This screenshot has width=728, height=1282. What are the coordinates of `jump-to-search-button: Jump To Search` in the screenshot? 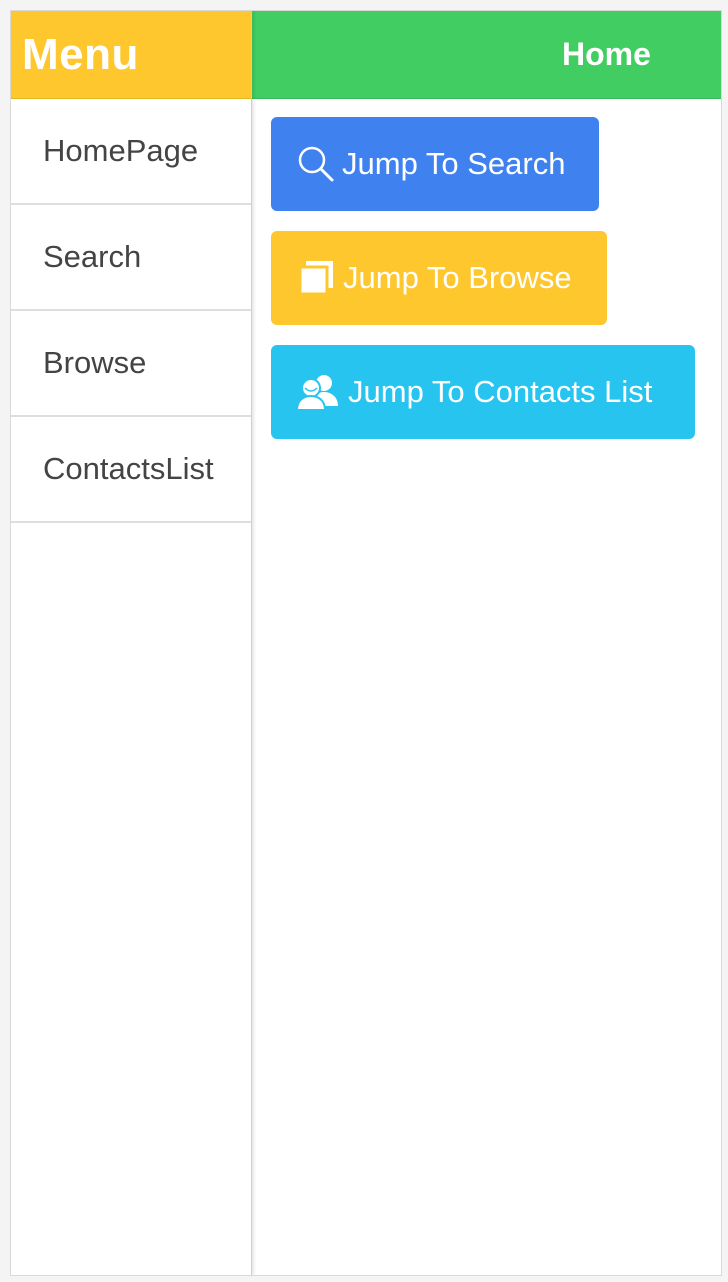 It's located at (435, 164).